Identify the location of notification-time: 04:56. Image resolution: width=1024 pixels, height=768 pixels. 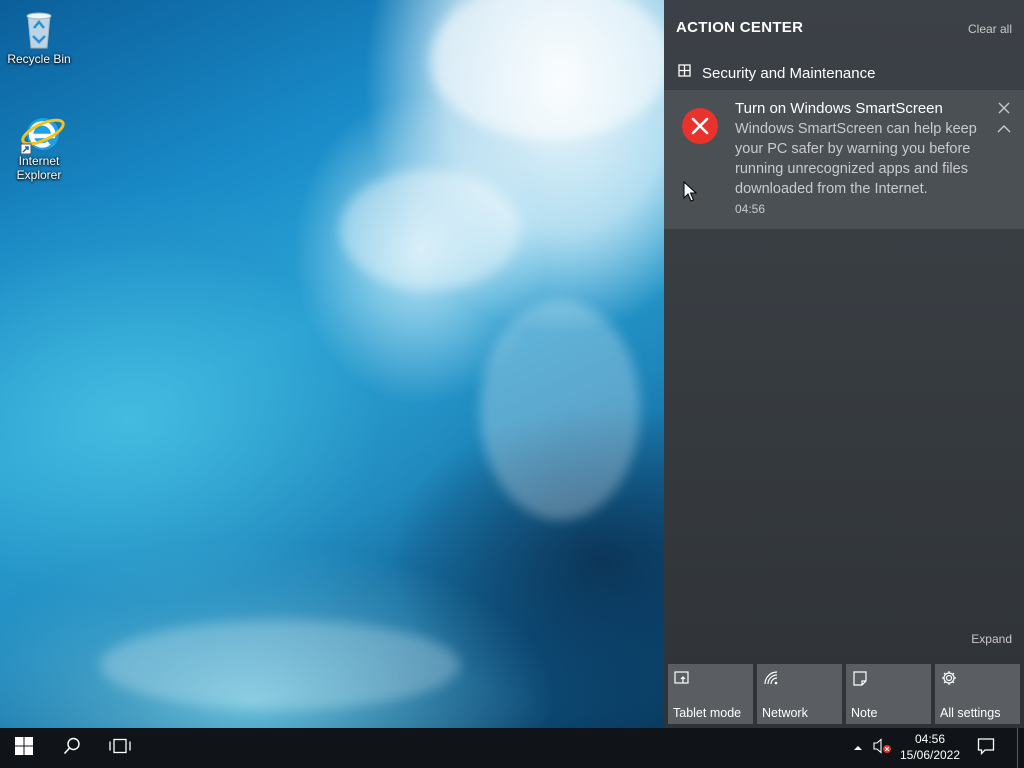
(750, 209).